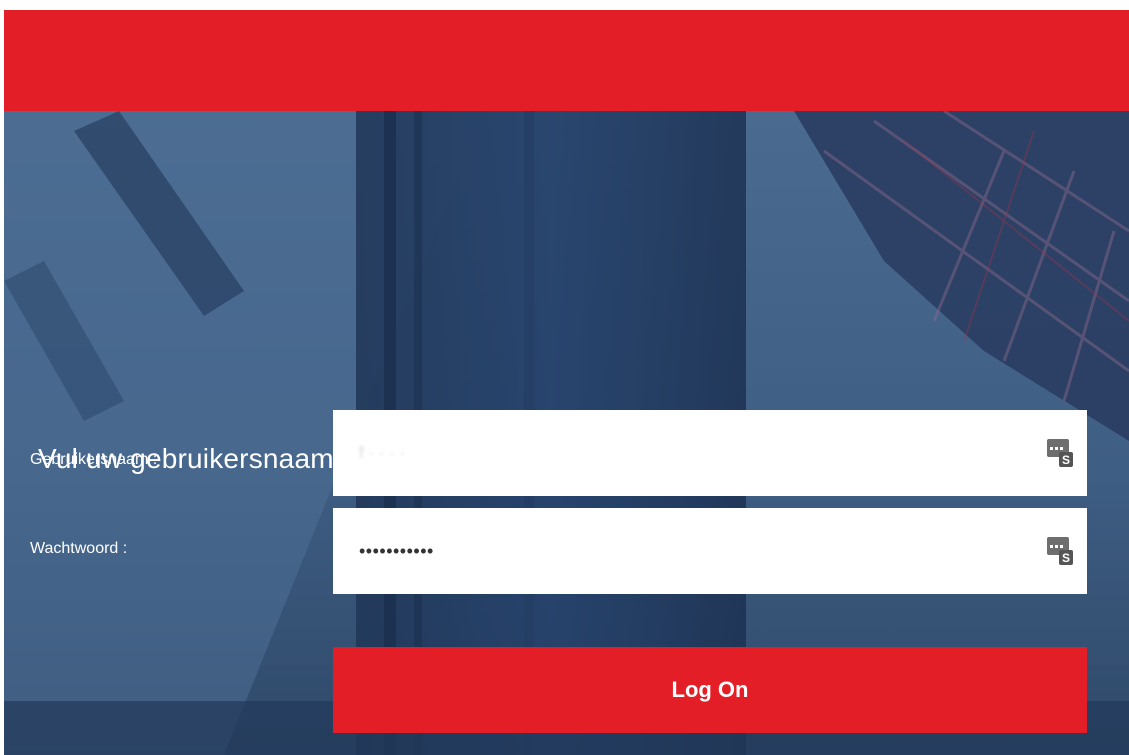 The image size is (1129, 755). What do you see at coordinates (94, 459) in the screenshot?
I see `username-label: Gebruikersnaam :` at bounding box center [94, 459].